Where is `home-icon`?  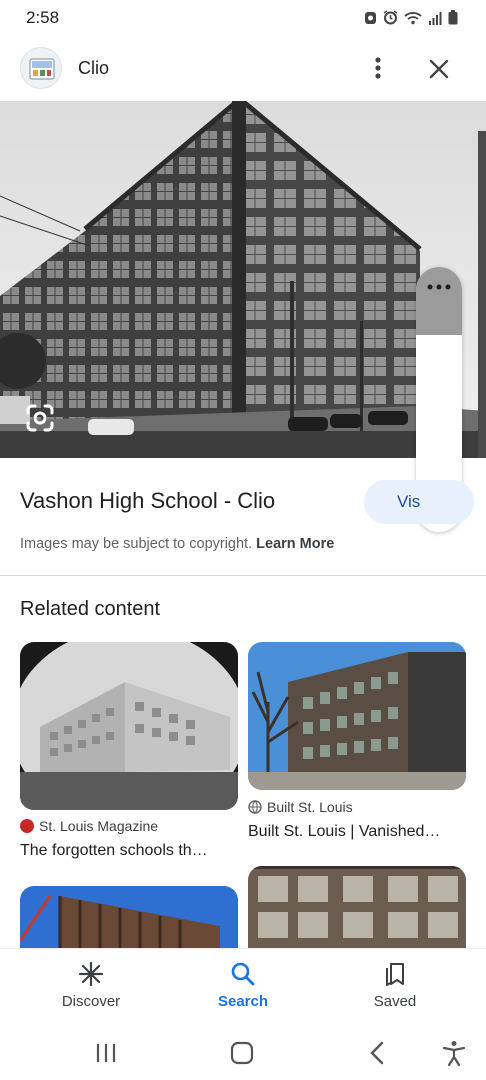 home-icon is located at coordinates (242, 1053).